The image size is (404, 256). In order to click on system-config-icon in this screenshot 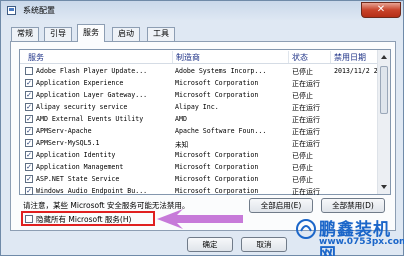, I will do `click(11, 10)`.